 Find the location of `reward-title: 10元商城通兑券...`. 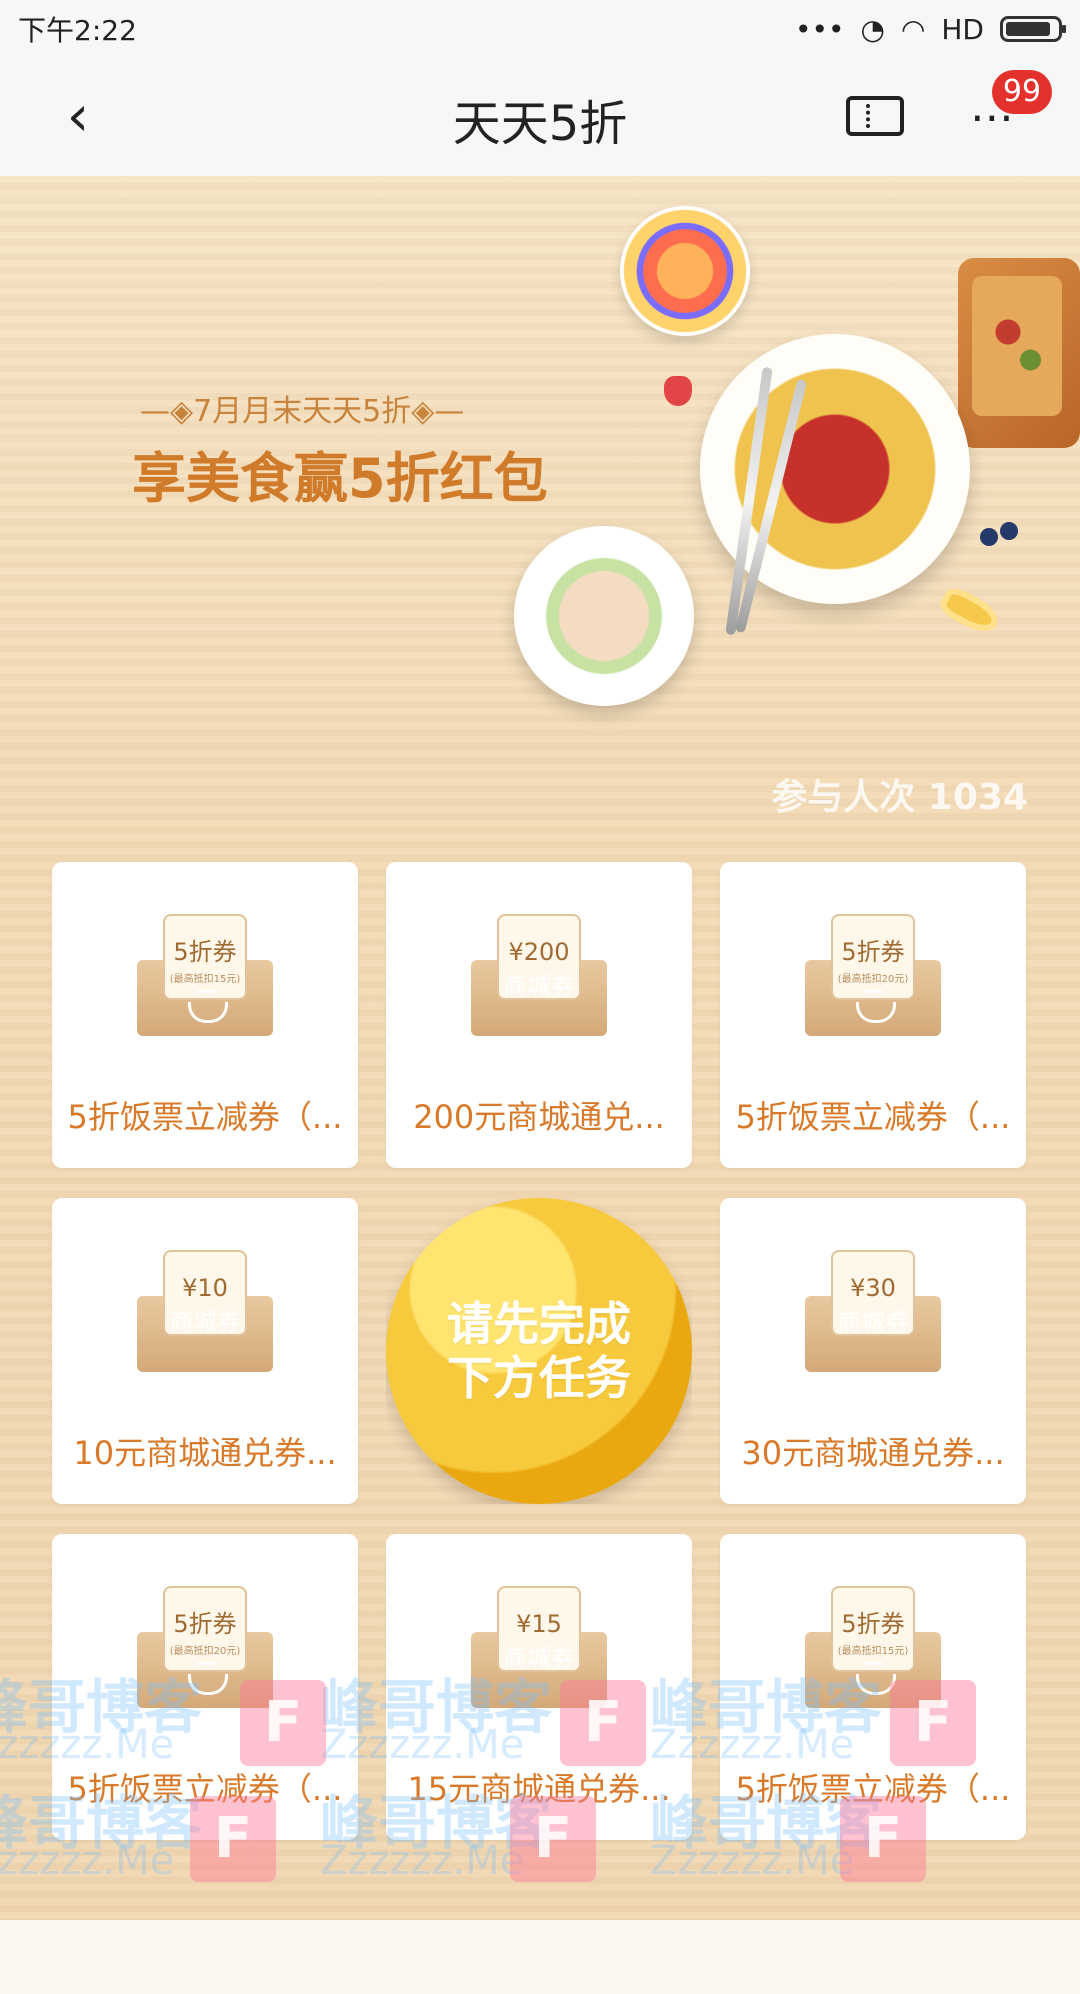

reward-title: 10元商城通兑券... is located at coordinates (205, 1453).